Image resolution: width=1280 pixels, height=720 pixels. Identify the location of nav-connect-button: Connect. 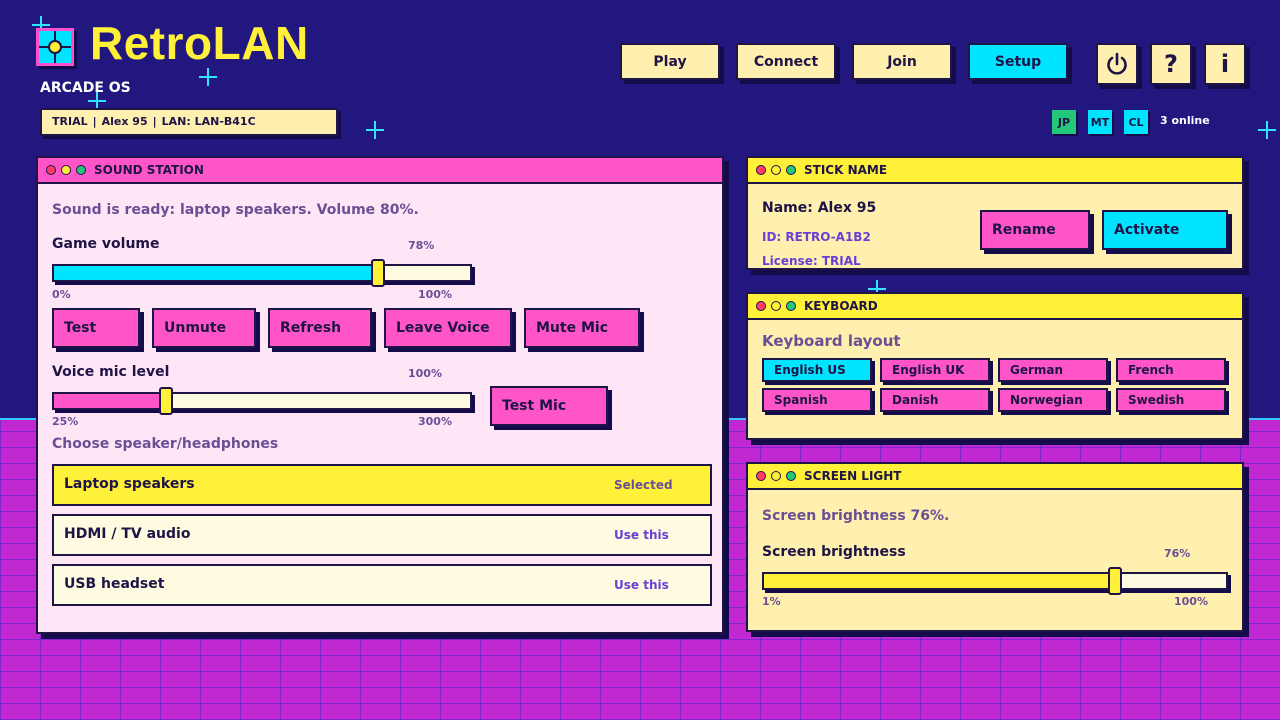
(786, 61).